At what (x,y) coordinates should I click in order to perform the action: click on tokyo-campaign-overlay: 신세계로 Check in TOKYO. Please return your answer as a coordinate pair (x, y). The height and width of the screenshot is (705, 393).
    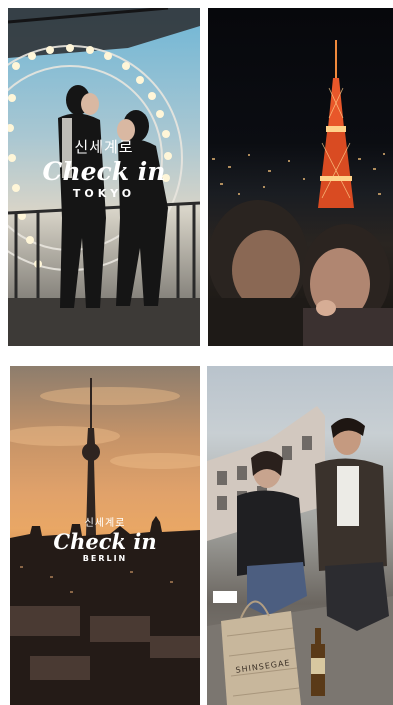
    Looking at the image, I should click on (104, 168).